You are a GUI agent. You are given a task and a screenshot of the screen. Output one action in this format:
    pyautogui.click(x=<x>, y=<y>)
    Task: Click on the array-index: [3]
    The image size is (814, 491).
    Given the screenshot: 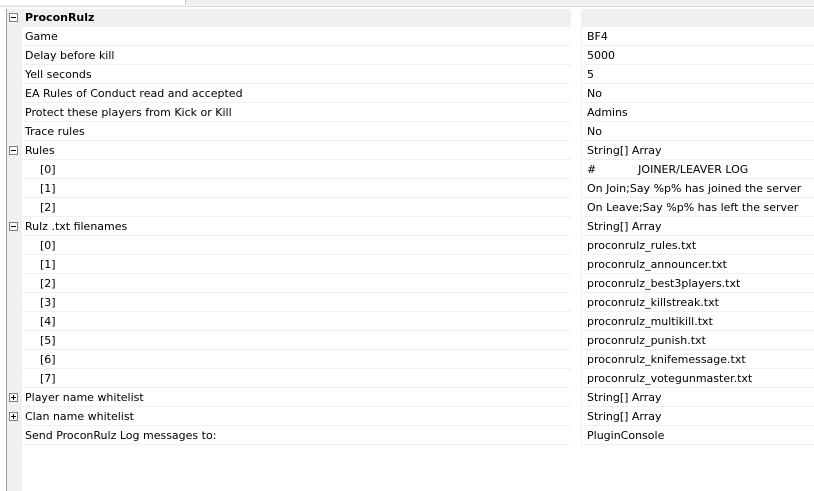 What is the action you would take?
    pyautogui.click(x=296, y=303)
    